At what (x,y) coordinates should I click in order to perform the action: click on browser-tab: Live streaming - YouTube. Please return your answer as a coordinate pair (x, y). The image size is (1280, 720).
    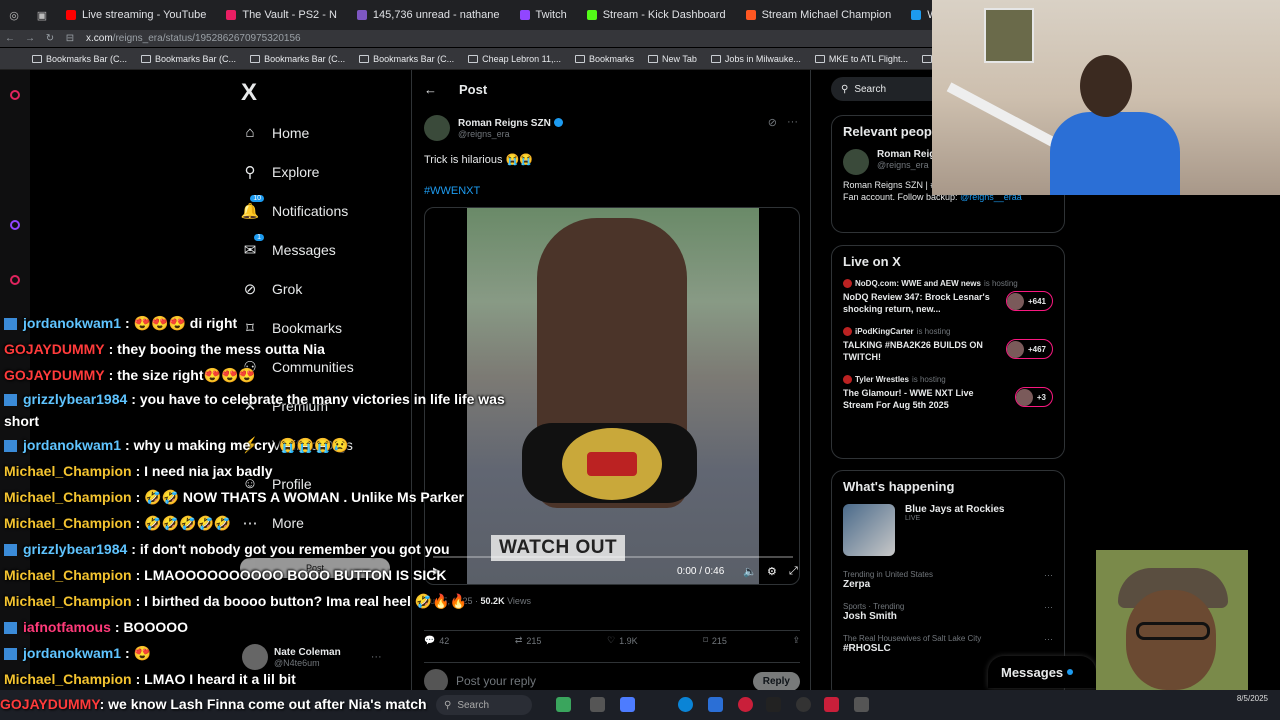
    Looking at the image, I should click on (136, 15).